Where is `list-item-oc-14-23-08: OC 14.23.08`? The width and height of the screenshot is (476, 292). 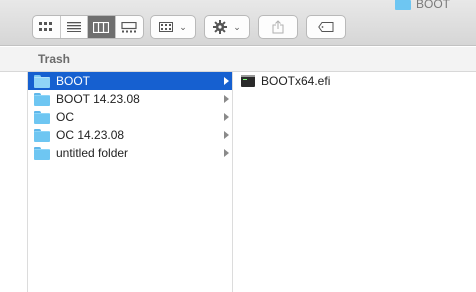 list-item-oc-14-23-08: OC 14.23.08 is located at coordinates (130, 135).